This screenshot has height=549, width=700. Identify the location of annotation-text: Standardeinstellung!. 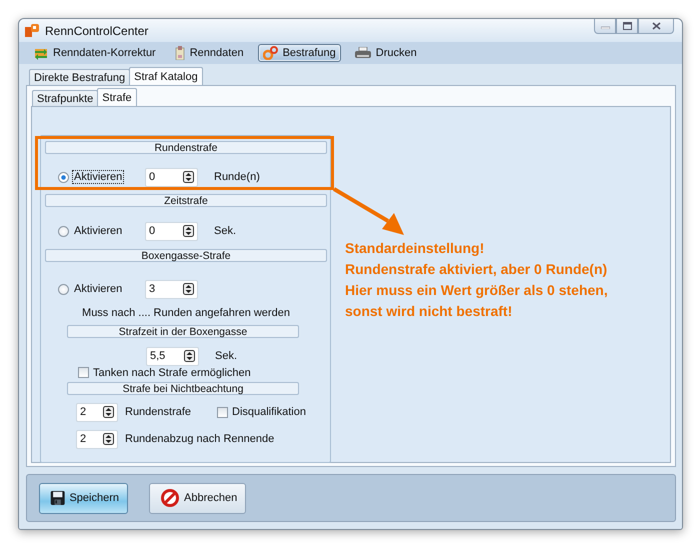
(415, 248).